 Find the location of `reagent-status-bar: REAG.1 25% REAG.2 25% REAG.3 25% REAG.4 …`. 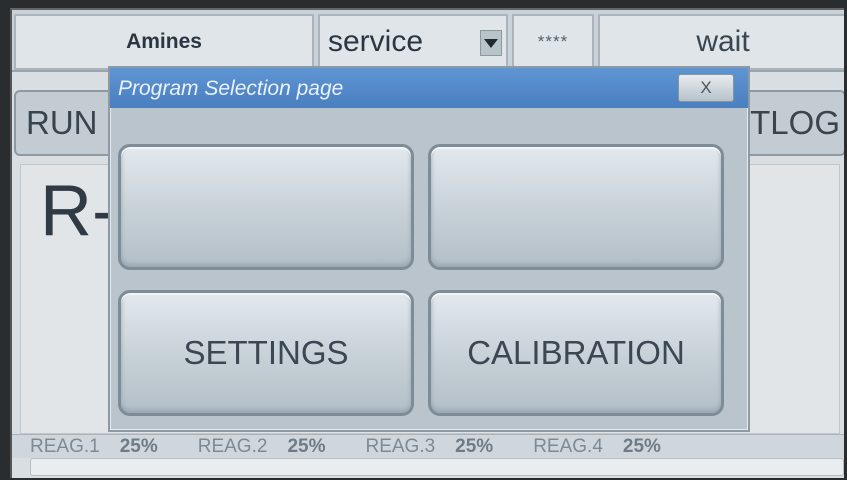

reagent-status-bar: REAG.1 25% REAG.2 25% REAG.3 25% REAG.4 … is located at coordinates (428, 446).